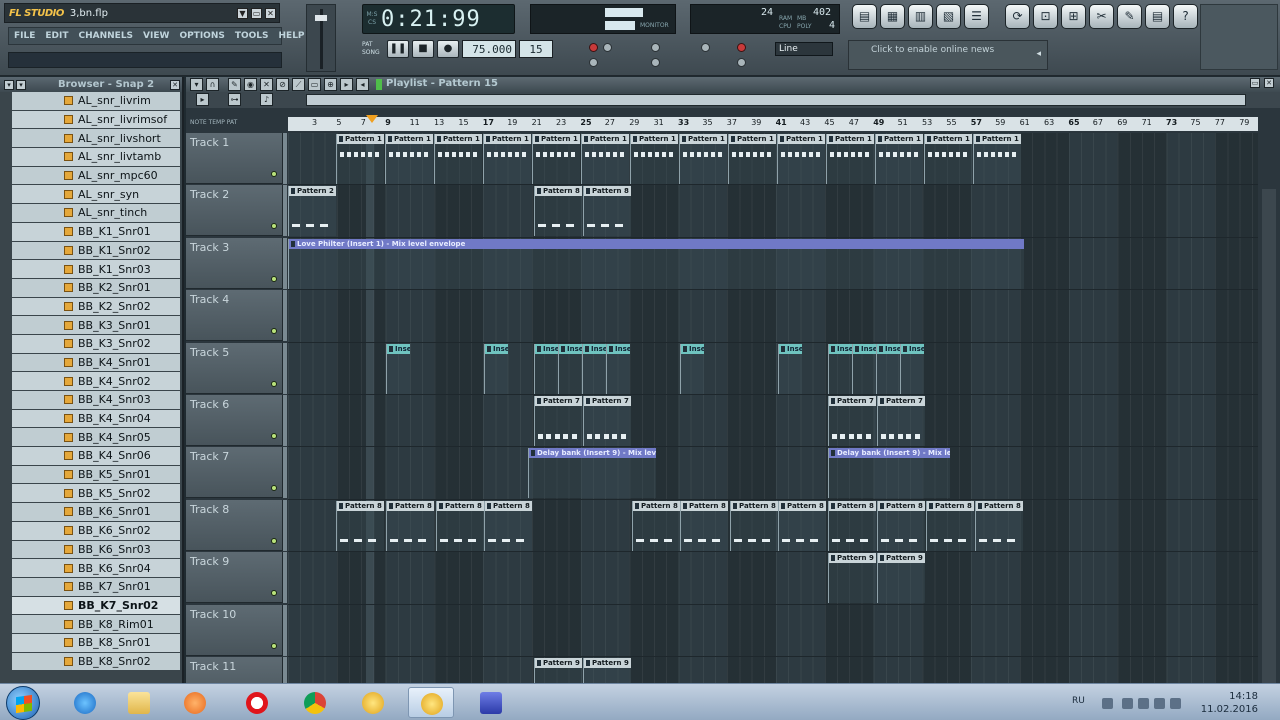  I want to click on pattern-number: 15, so click(536, 49).